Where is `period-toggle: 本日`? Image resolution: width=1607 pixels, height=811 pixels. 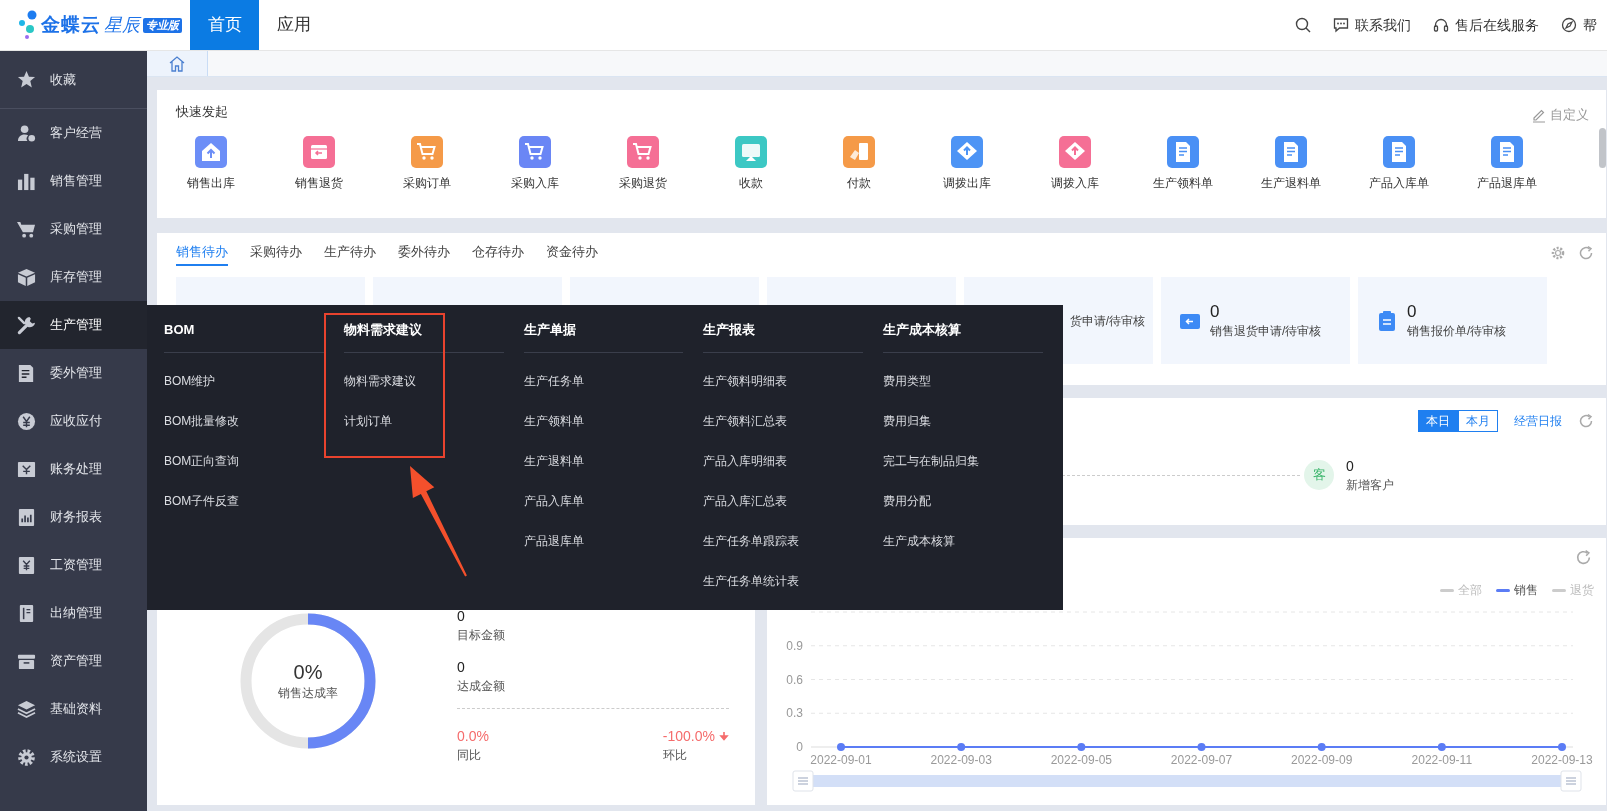 period-toggle: 本日 is located at coordinates (1438, 421).